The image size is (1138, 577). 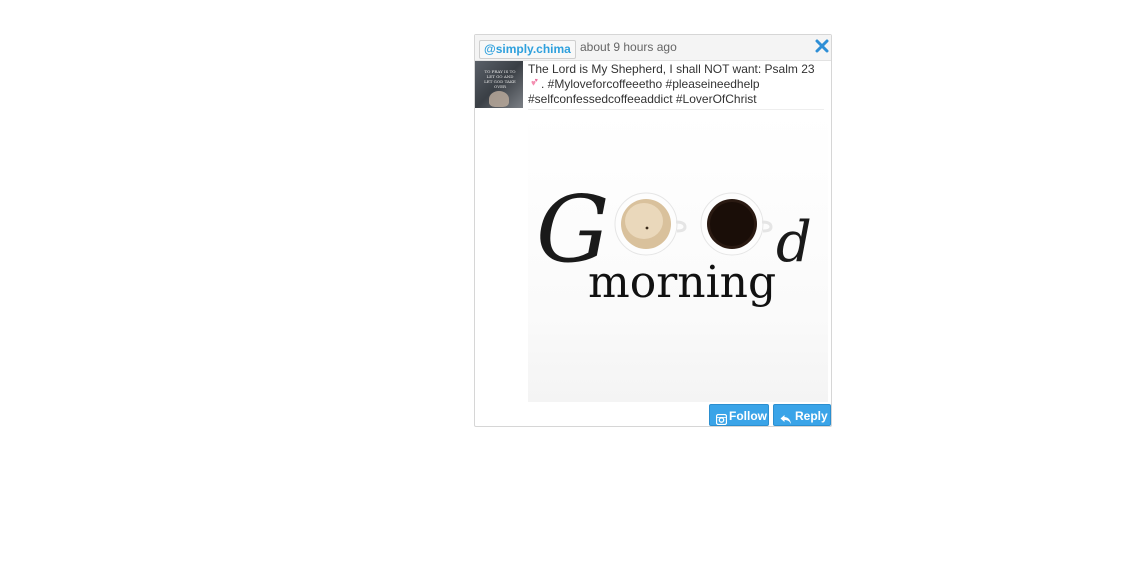 I want to click on close-icon, so click(x=822, y=46).